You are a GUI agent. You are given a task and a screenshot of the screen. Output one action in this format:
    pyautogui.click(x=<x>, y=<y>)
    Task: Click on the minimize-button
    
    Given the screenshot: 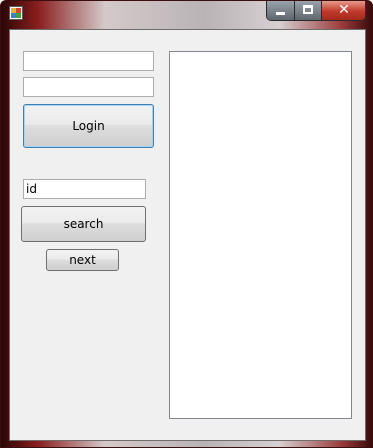 What is the action you would take?
    pyautogui.click(x=280, y=10)
    